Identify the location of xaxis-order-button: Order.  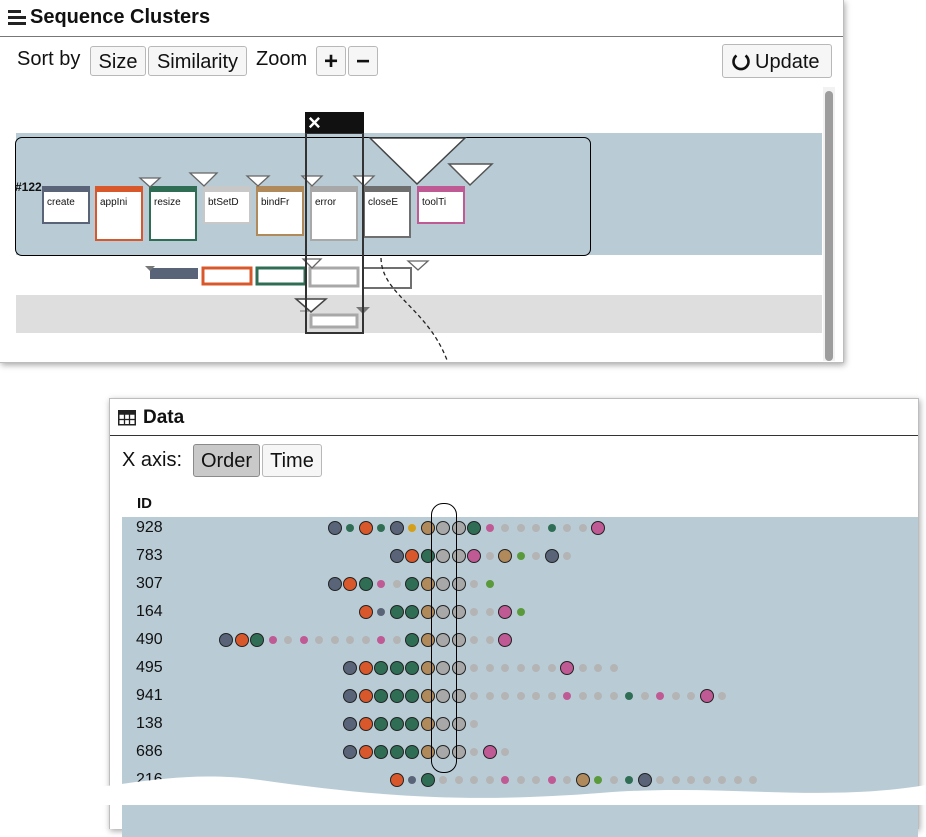
(226, 460).